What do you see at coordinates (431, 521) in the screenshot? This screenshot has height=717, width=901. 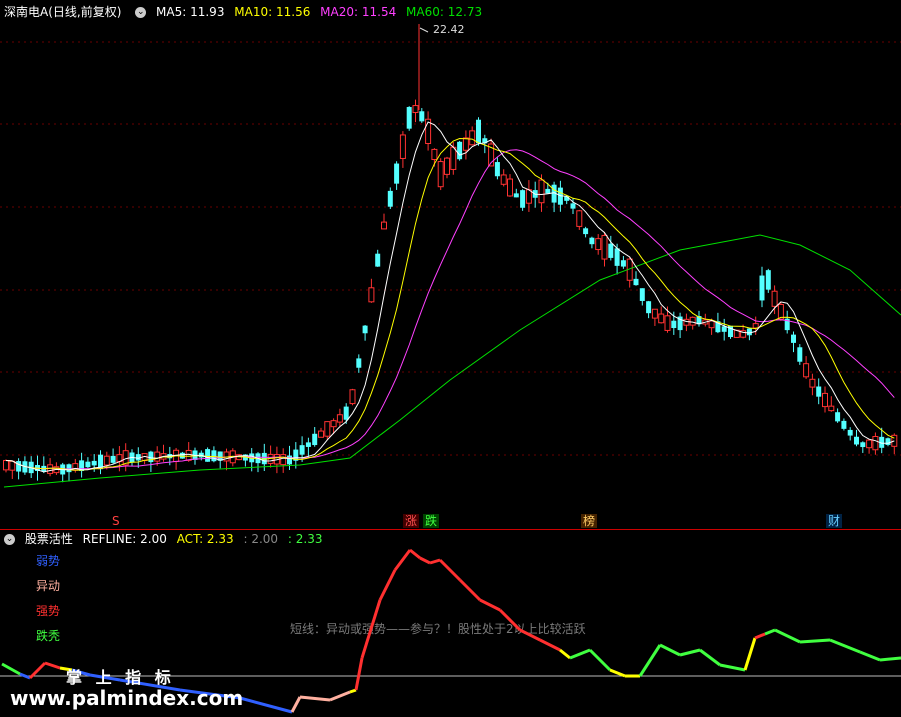 I see `marker-die: 跌` at bounding box center [431, 521].